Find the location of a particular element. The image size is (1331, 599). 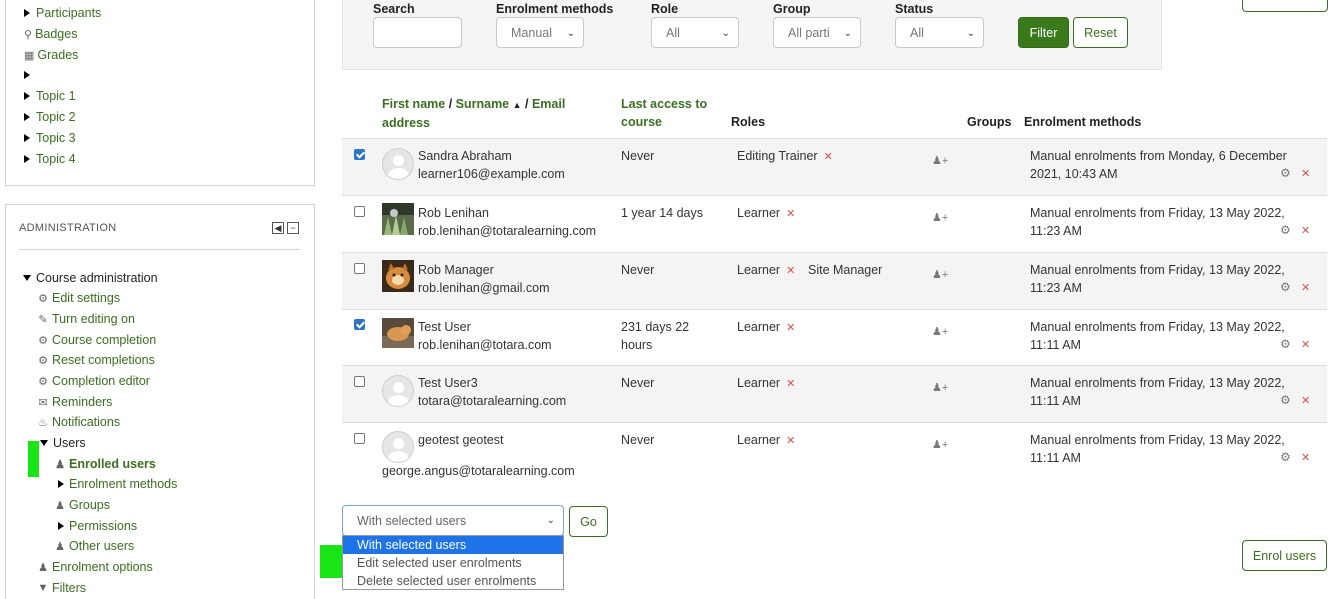

reset-completions-link: ⚙ Reset completions is located at coordinates (95, 360).